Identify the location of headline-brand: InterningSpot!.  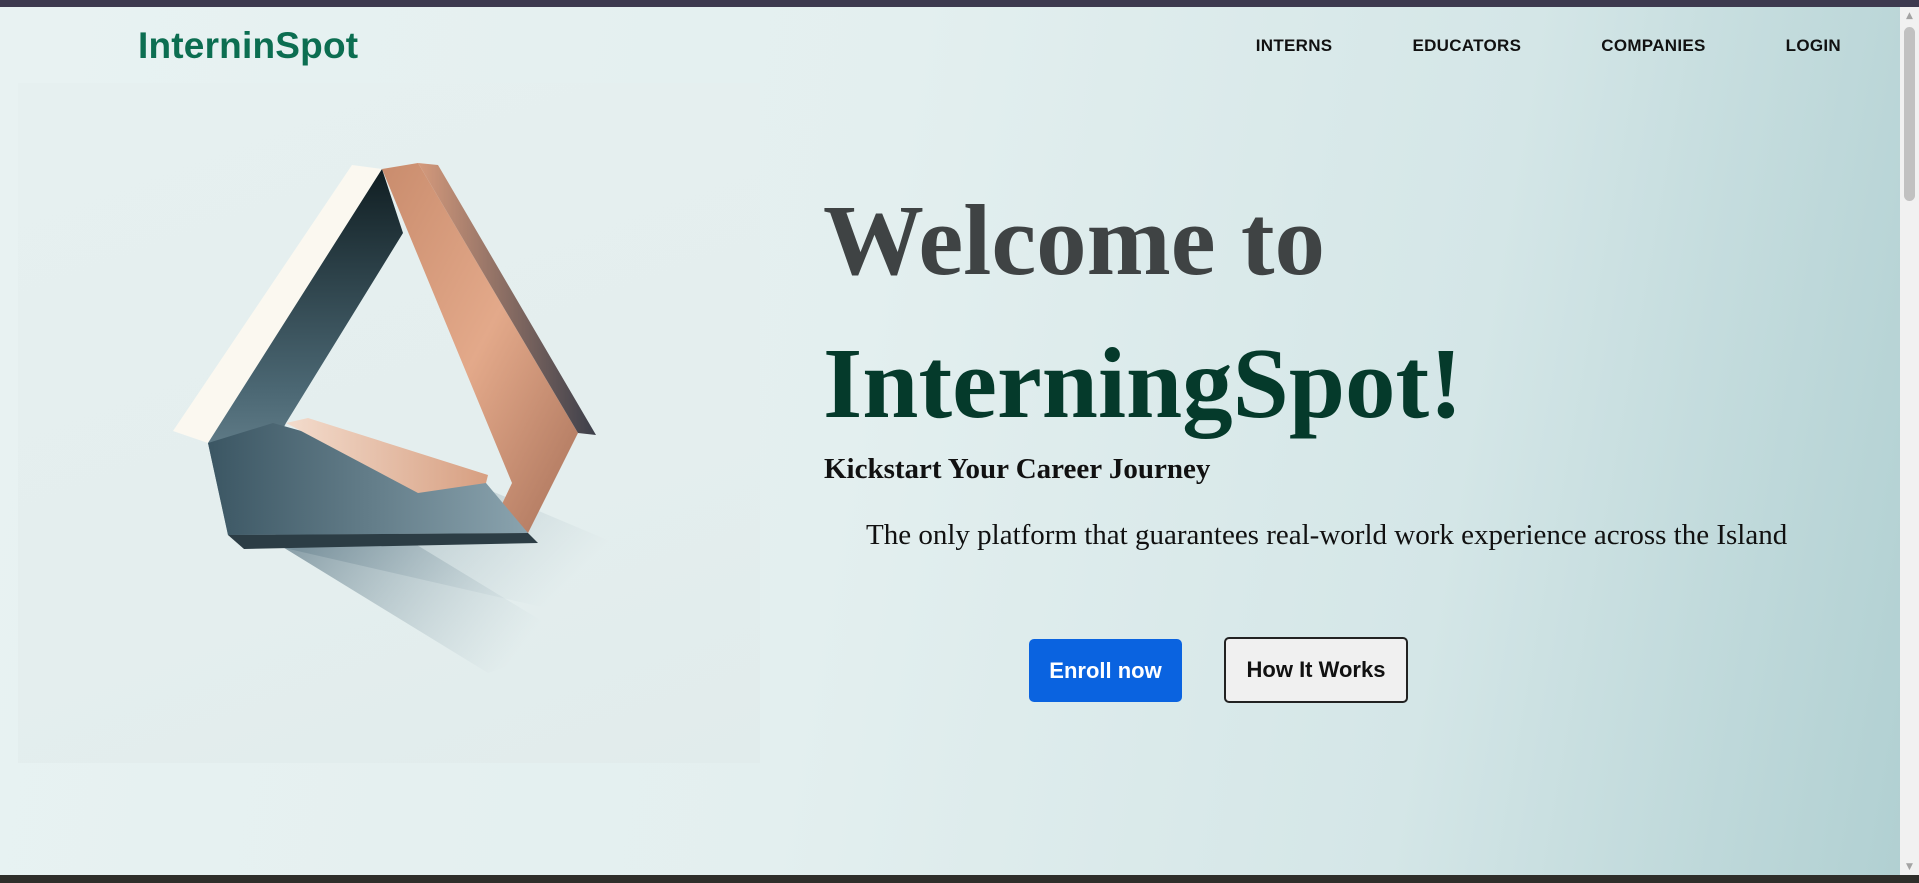
(1143, 383).